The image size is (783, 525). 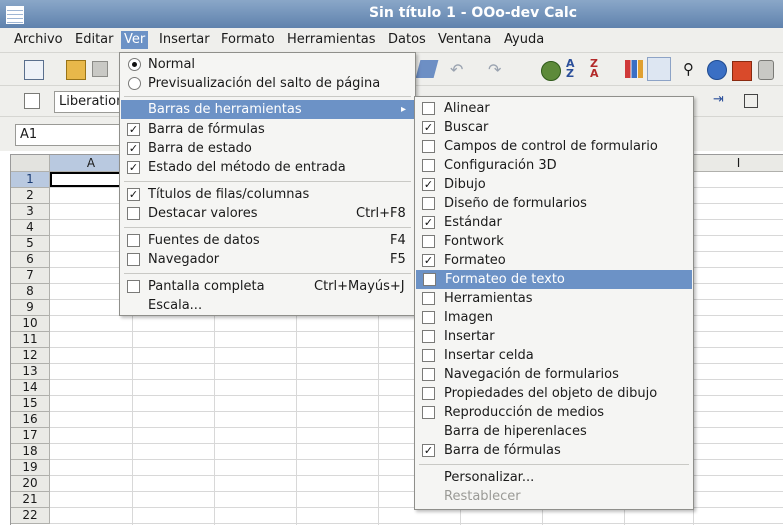 I want to click on toolbars-submenu-item: ✓ Formateo, so click(x=554, y=260).